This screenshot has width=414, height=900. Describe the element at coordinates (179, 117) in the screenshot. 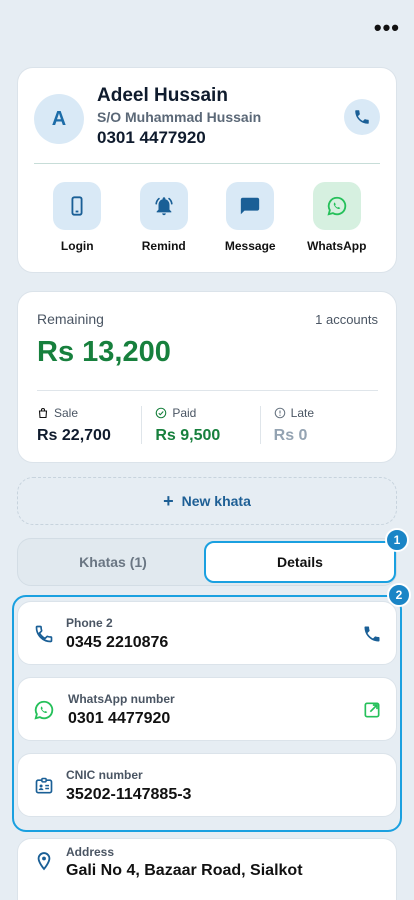

I see `customer-parent: S/O Muhammad Hussain` at that location.